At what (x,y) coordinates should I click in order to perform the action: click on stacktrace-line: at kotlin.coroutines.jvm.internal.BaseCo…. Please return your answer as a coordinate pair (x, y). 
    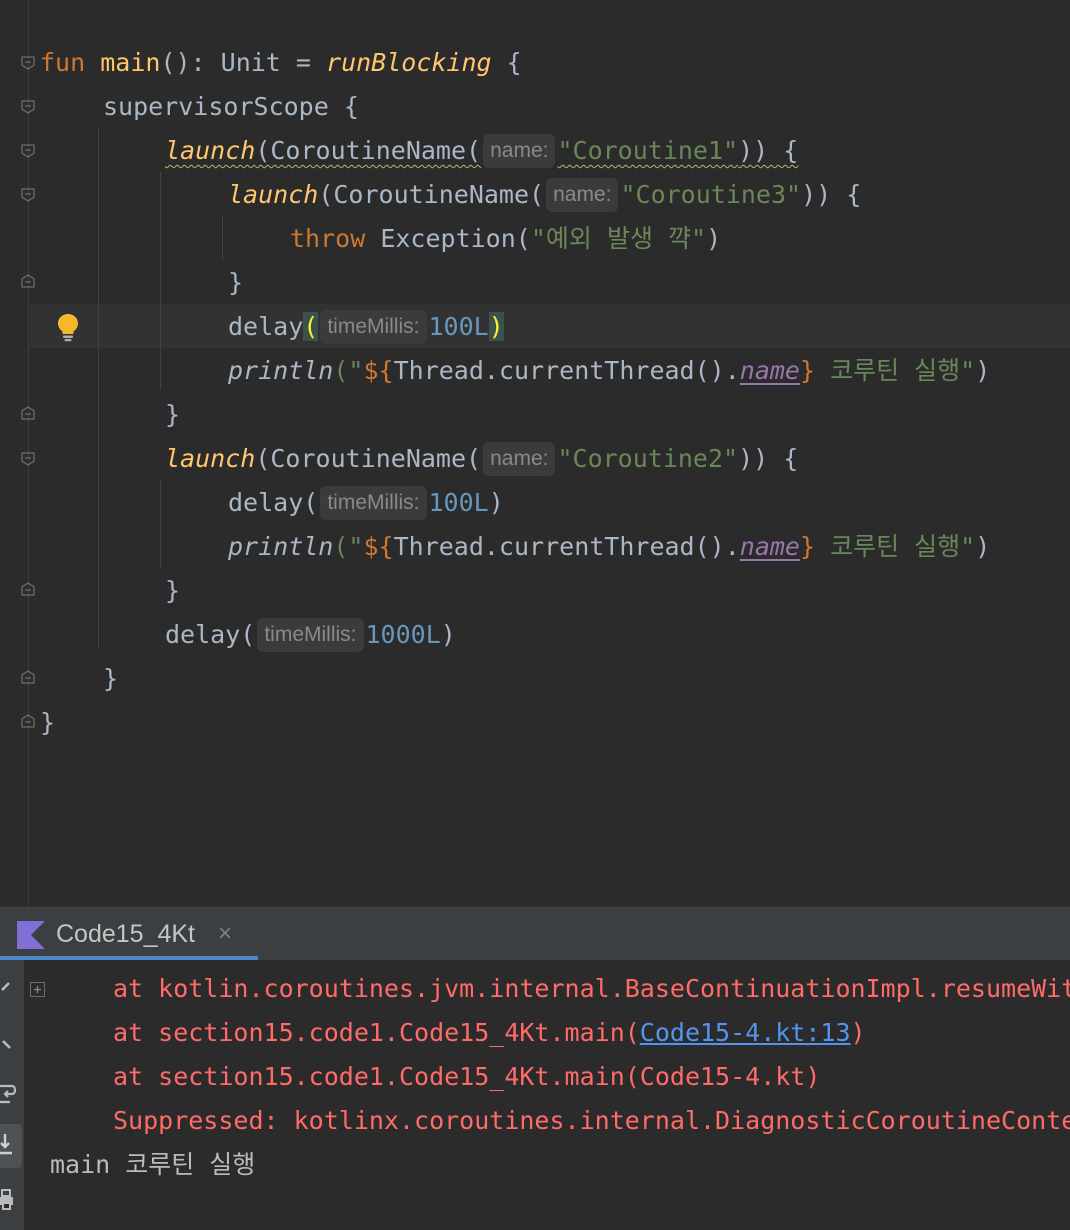
    Looking at the image, I should click on (591, 988).